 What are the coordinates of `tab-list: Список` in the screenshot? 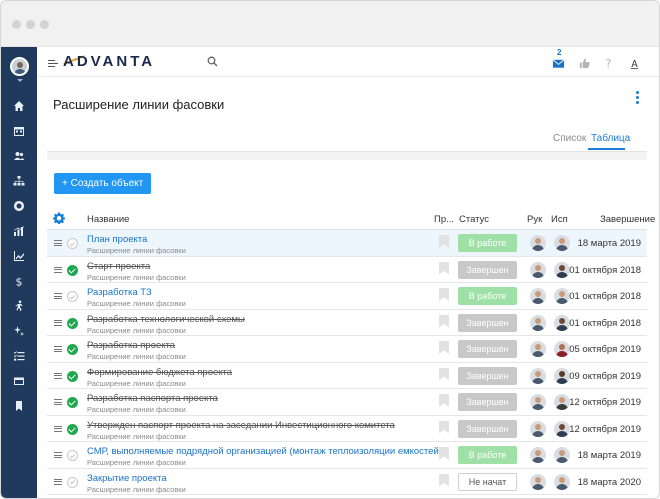 It's located at (569, 138).